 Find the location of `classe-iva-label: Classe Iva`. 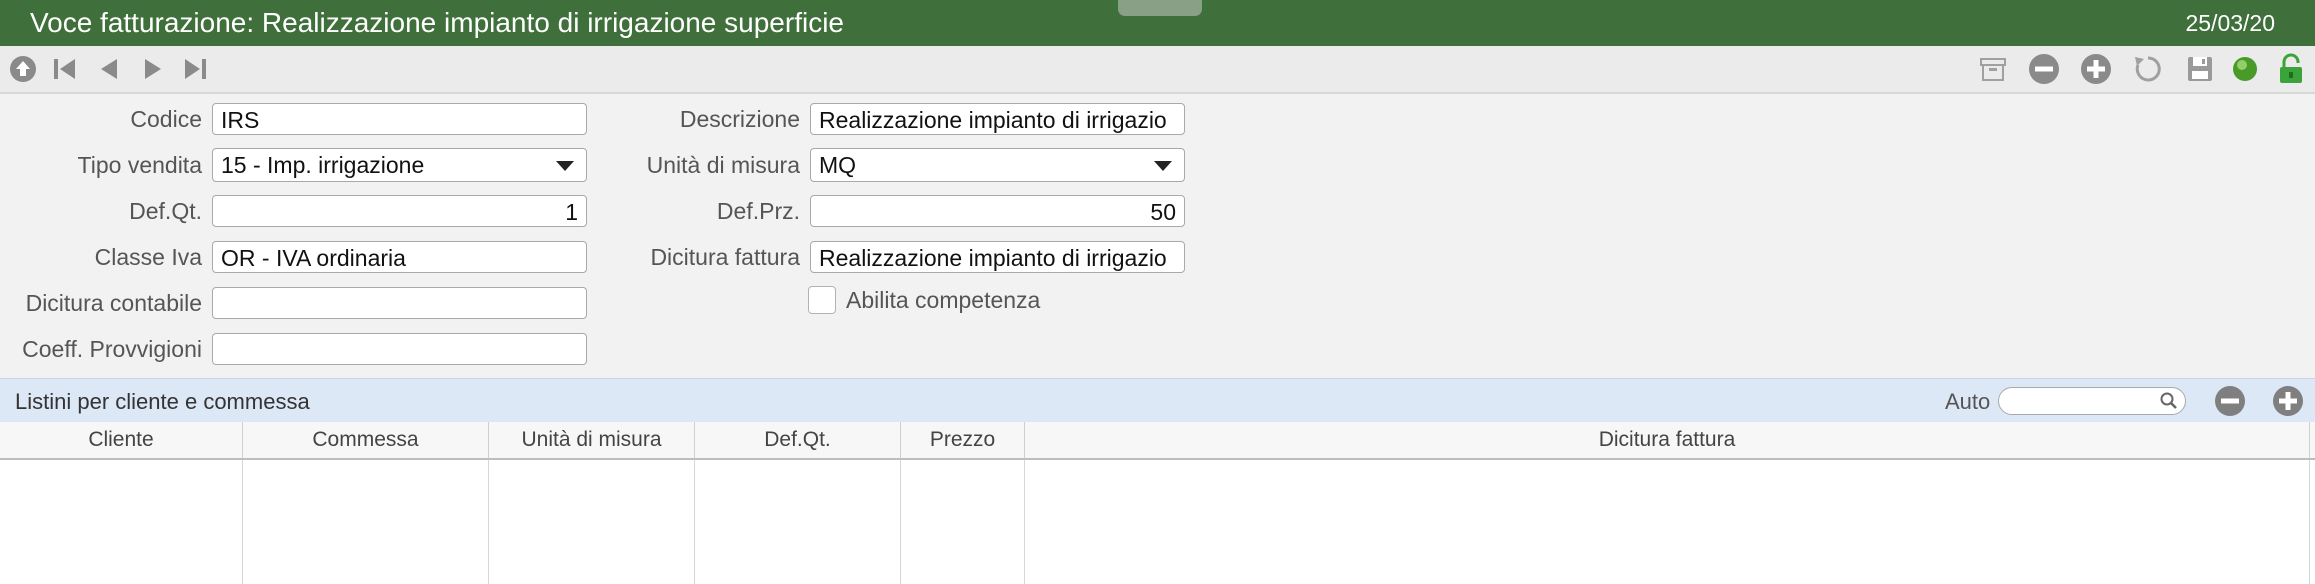

classe-iva-label: Classe Iva is located at coordinates (148, 257).